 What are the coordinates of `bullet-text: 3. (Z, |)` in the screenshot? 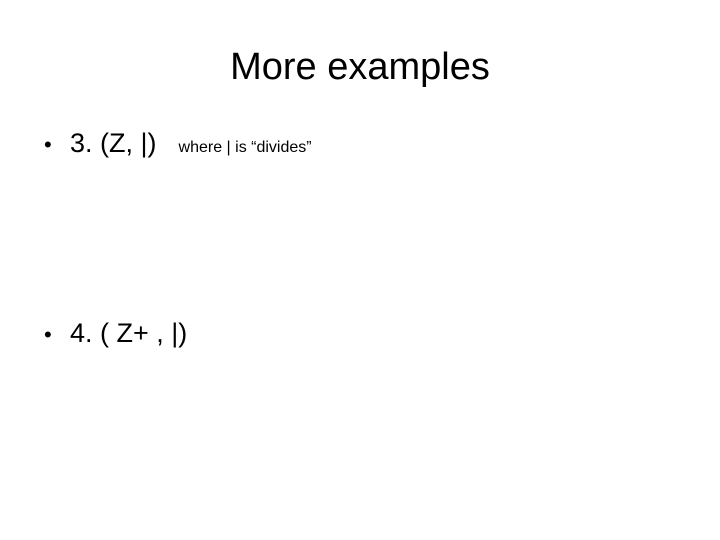 It's located at (113, 143).